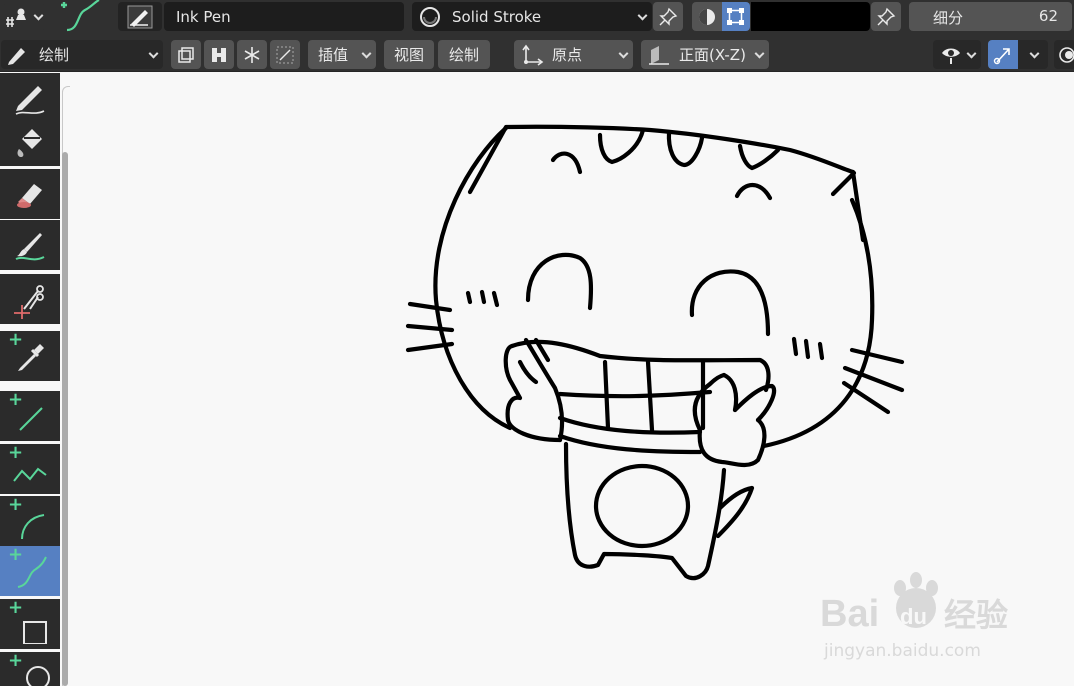 This screenshot has height=686, width=1074. I want to click on tool-line: +, so click(30, 416).